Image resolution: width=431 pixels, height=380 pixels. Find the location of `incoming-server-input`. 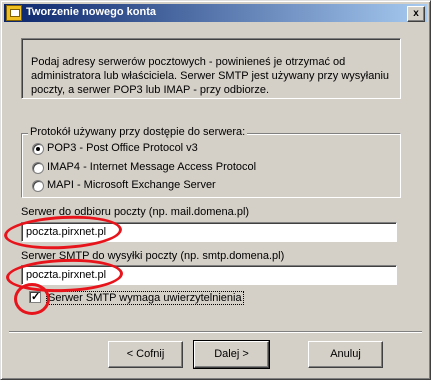

incoming-server-input is located at coordinates (209, 232).